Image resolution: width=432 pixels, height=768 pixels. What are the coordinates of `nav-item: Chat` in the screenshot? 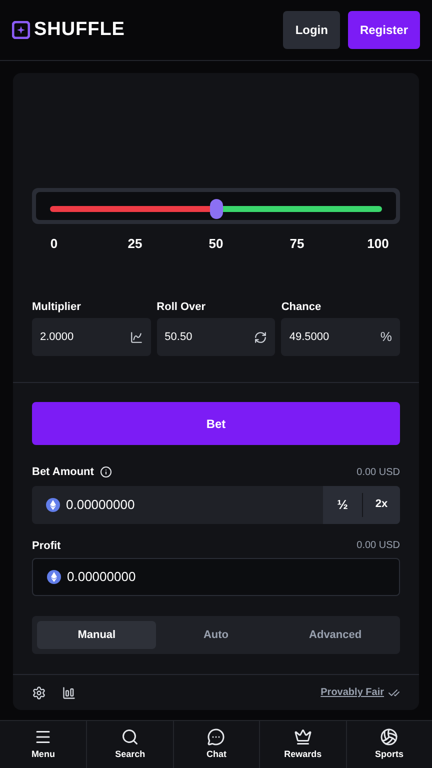 It's located at (216, 744).